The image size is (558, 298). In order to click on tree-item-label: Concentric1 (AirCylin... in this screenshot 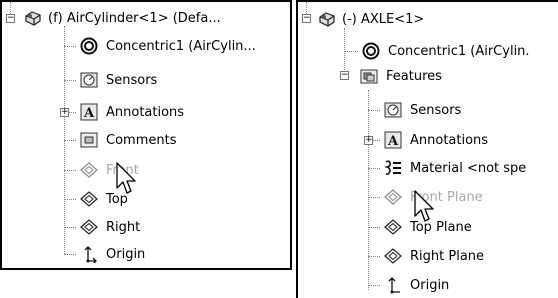, I will do `click(181, 46)`.